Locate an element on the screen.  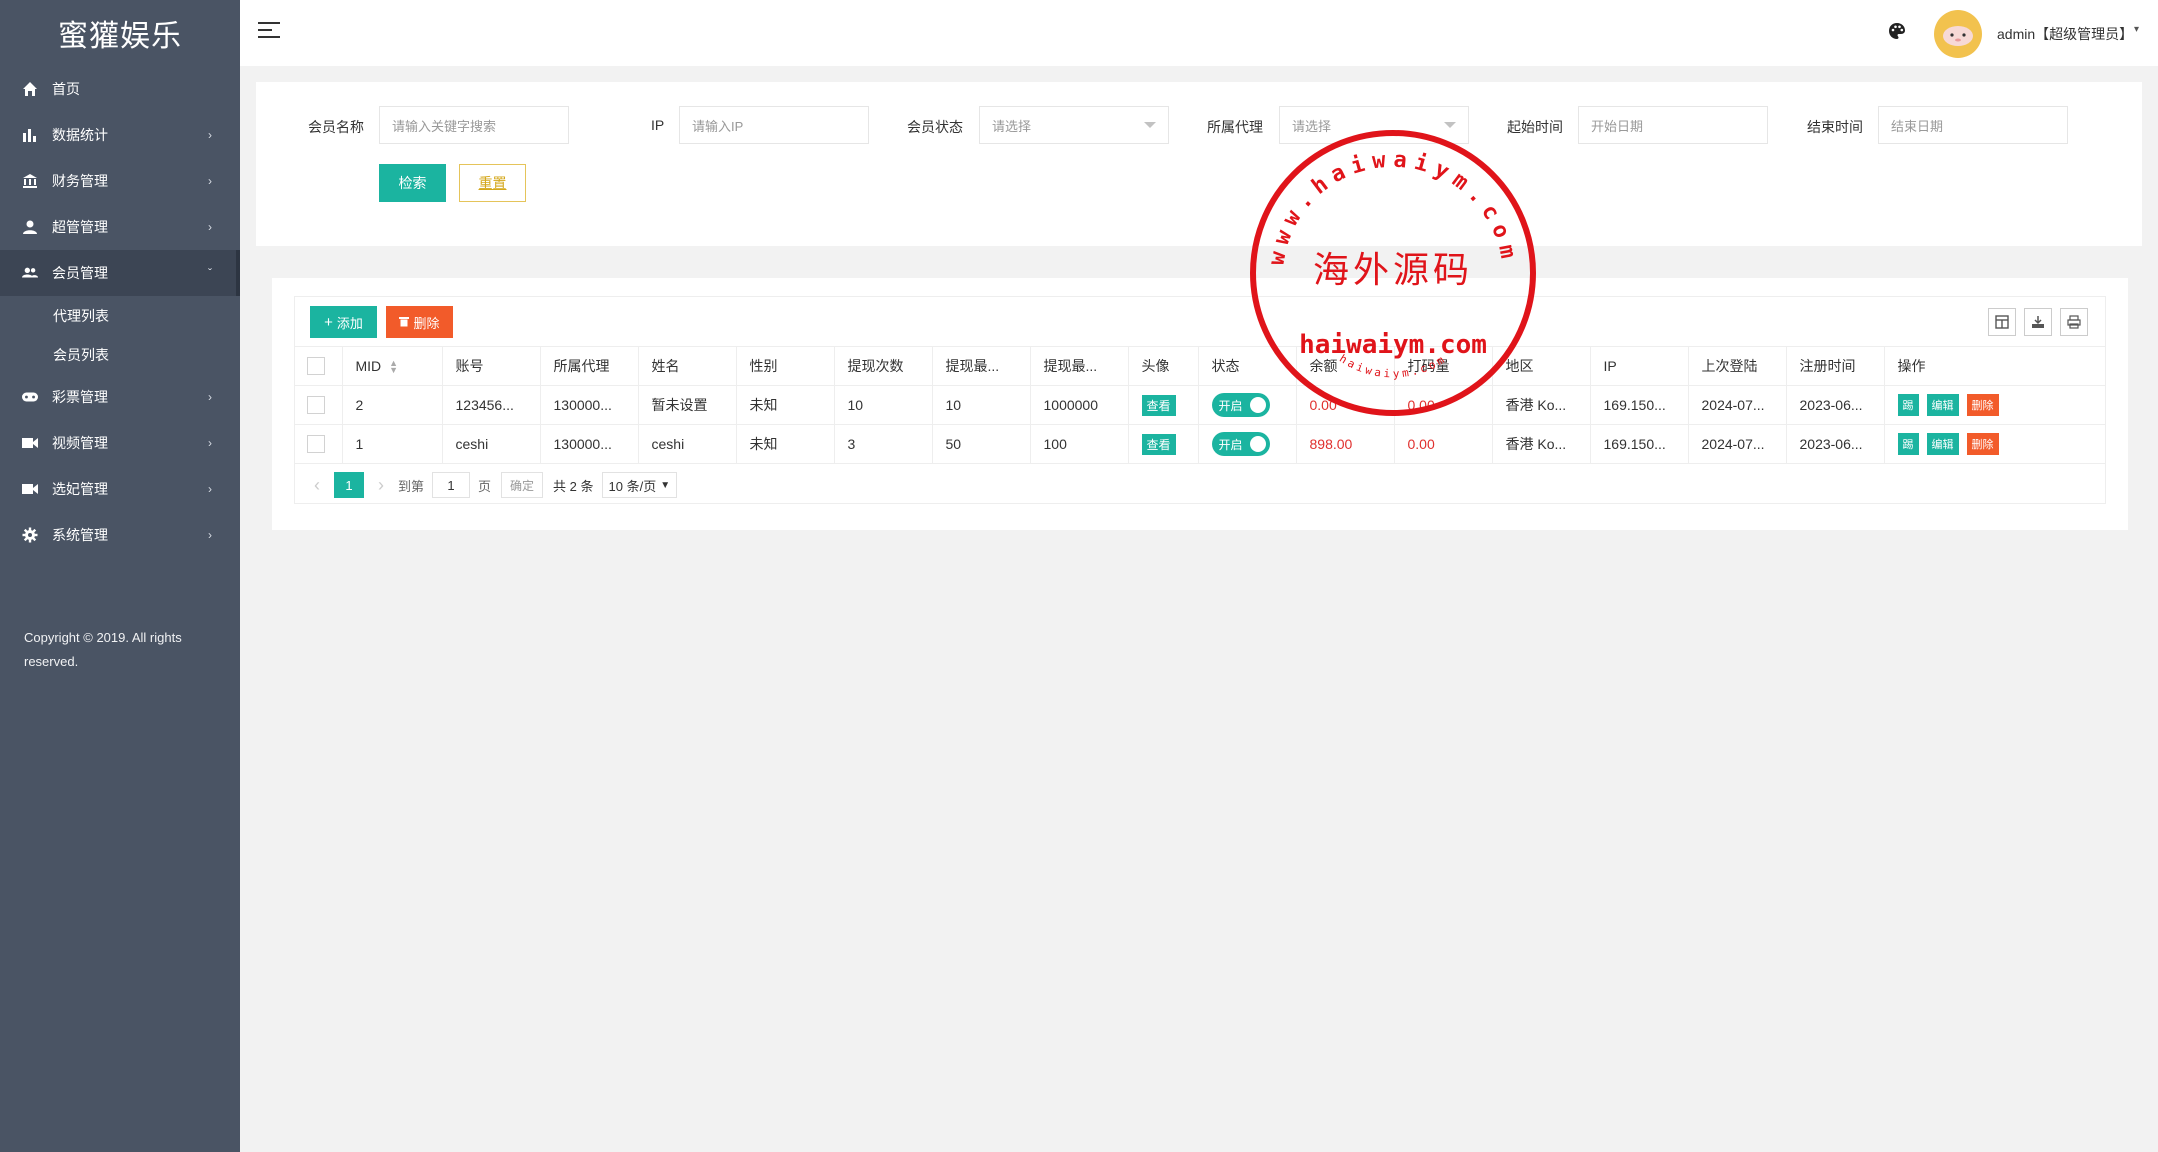
member-name-input: 请输入关键字搜索 is located at coordinates (474, 125).